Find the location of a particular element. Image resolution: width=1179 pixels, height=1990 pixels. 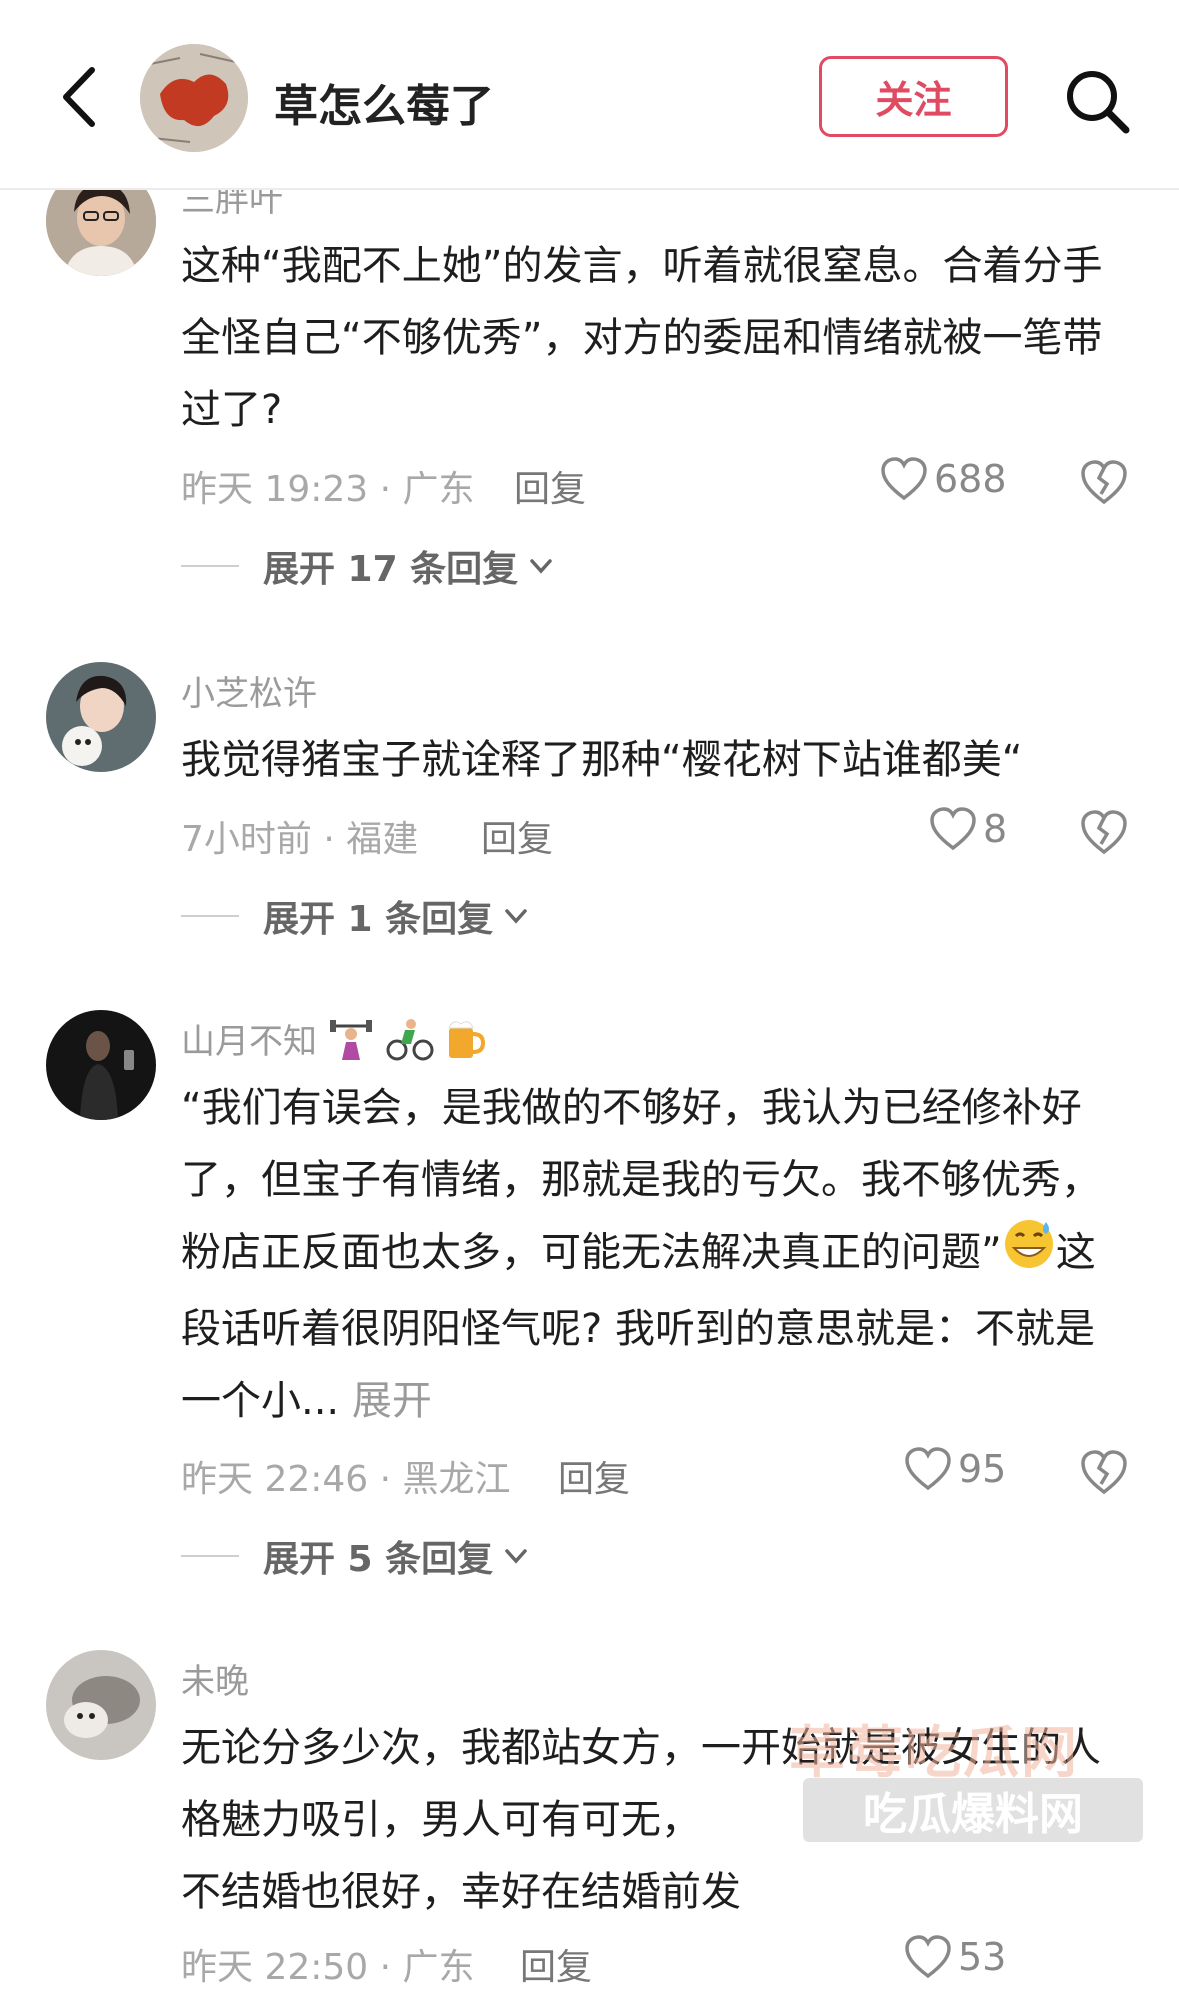

expand-replies-label: 展开 17 条回复 is located at coordinates (391, 569).